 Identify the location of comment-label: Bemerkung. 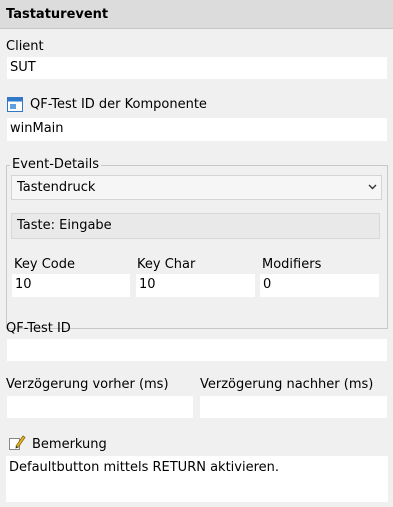
(69, 444).